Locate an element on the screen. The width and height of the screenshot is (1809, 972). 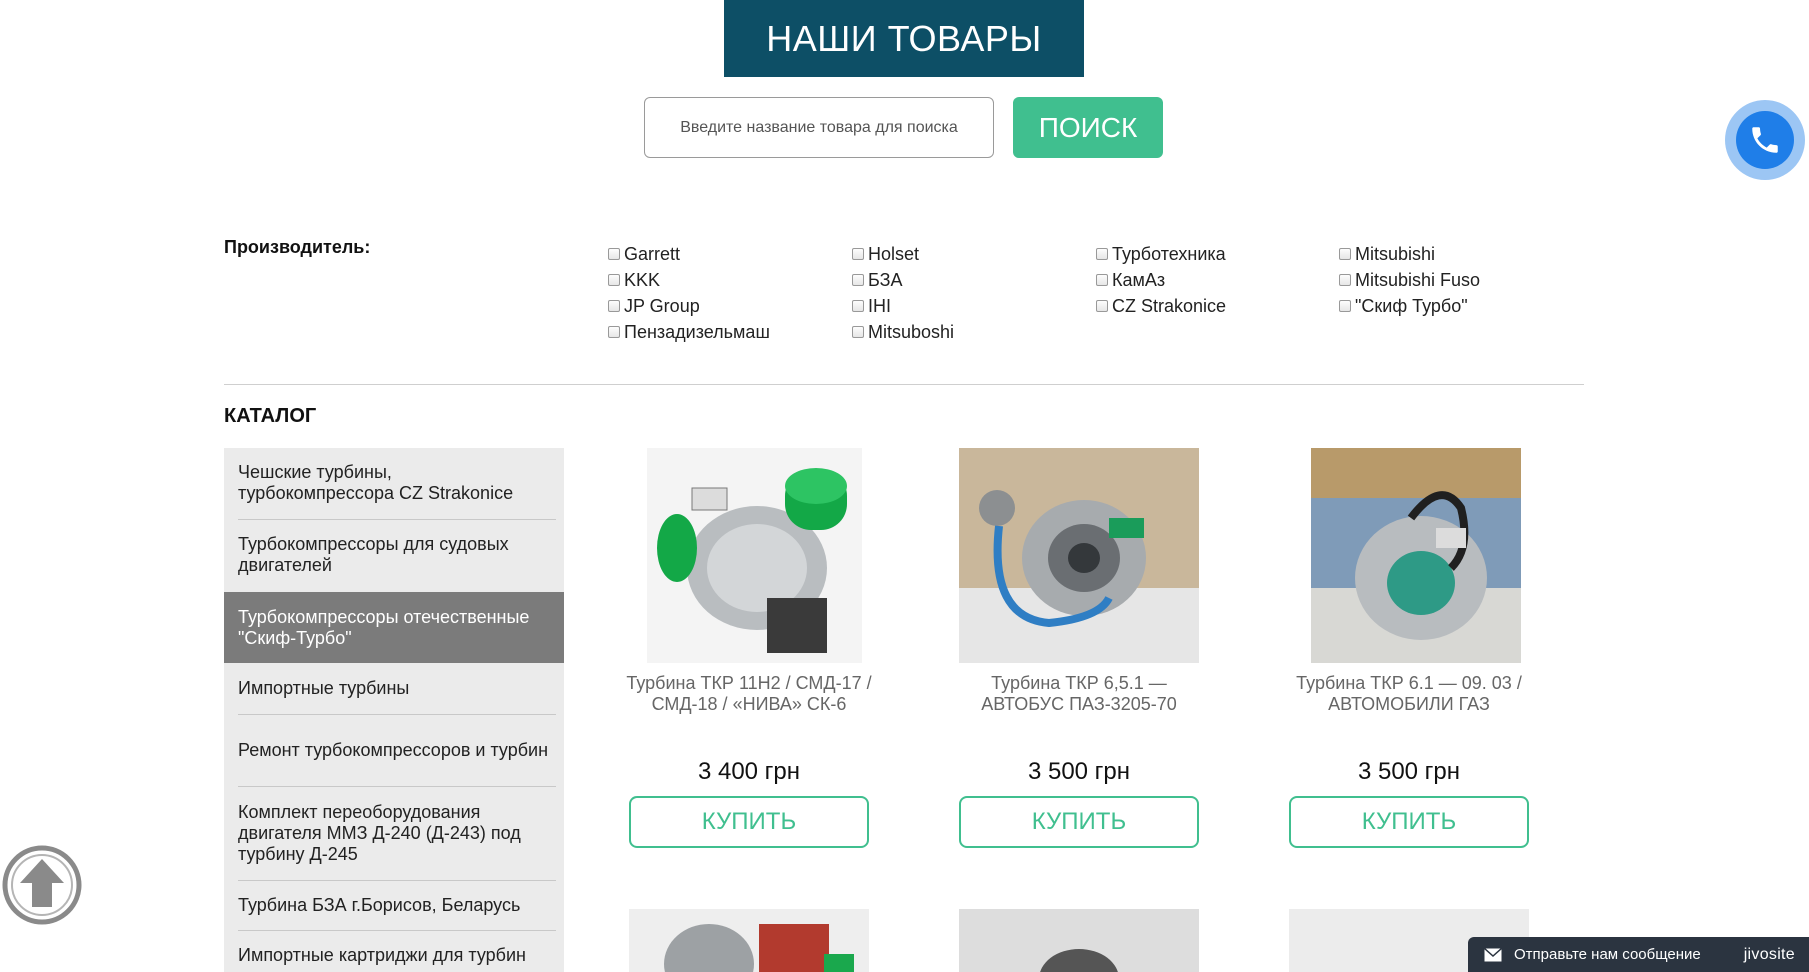
manufacturer-label: Производитель: is located at coordinates (297, 247).